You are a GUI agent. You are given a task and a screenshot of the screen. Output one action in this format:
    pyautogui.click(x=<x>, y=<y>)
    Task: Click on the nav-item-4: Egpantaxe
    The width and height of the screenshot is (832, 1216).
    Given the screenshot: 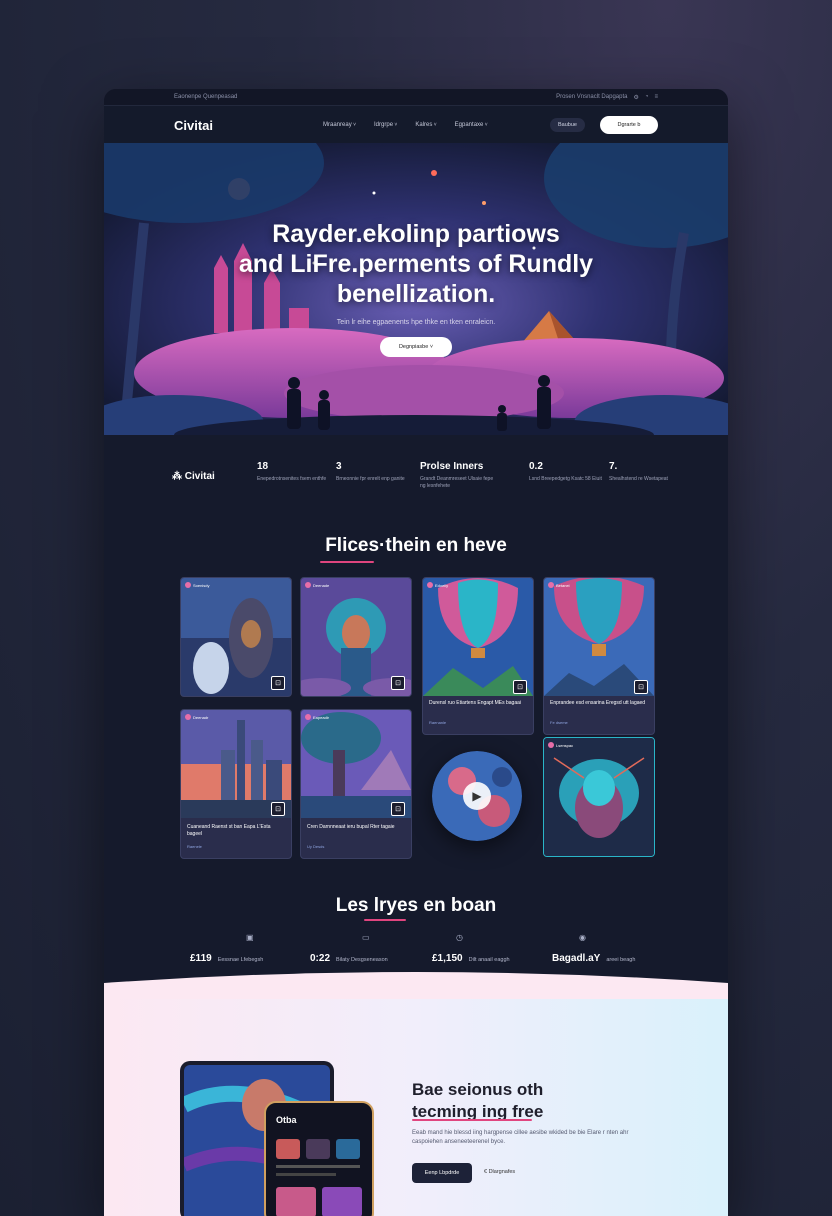 What is the action you would take?
    pyautogui.click(x=471, y=125)
    